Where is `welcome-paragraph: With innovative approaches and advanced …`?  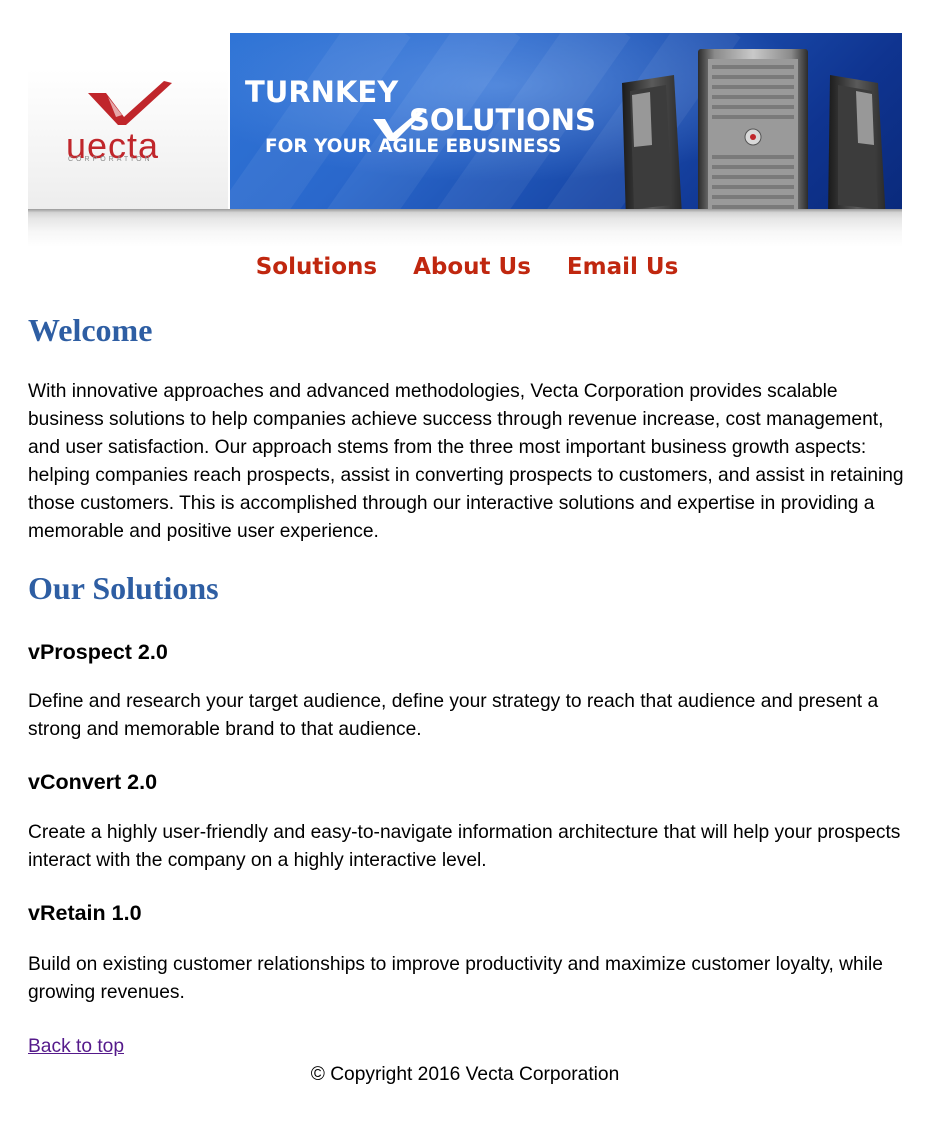
welcome-paragraph: With innovative approaches and advanced … is located at coordinates (466, 461).